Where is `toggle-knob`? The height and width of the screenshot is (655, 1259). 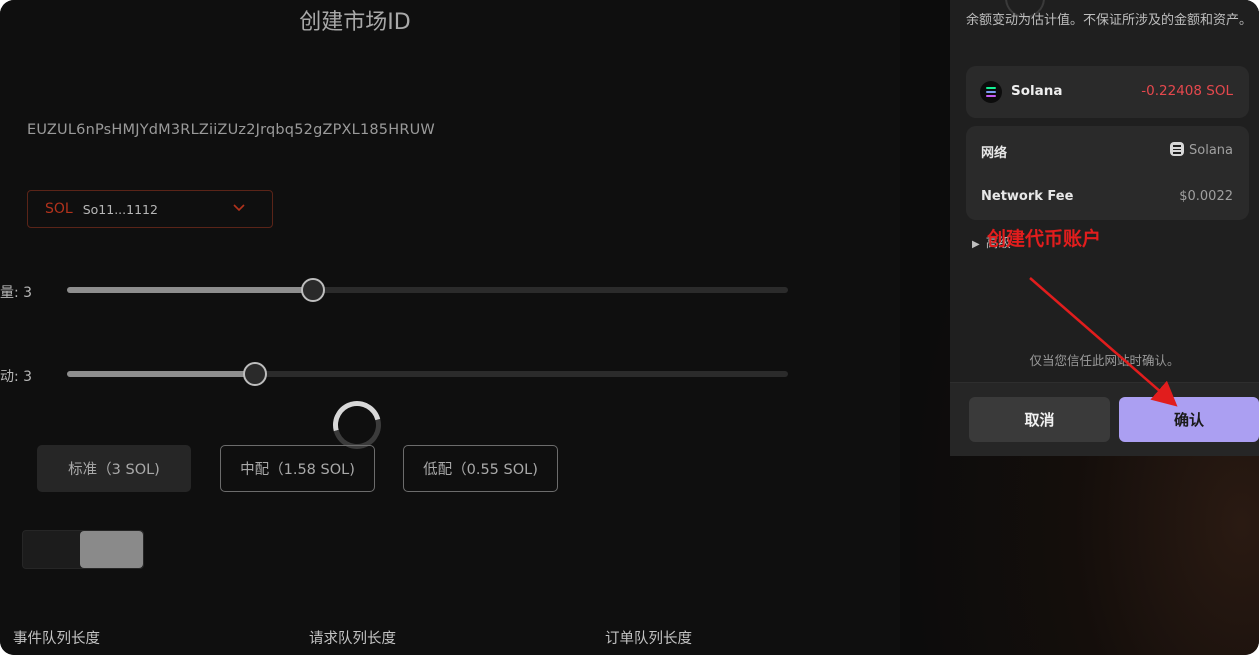 toggle-knob is located at coordinates (111, 549).